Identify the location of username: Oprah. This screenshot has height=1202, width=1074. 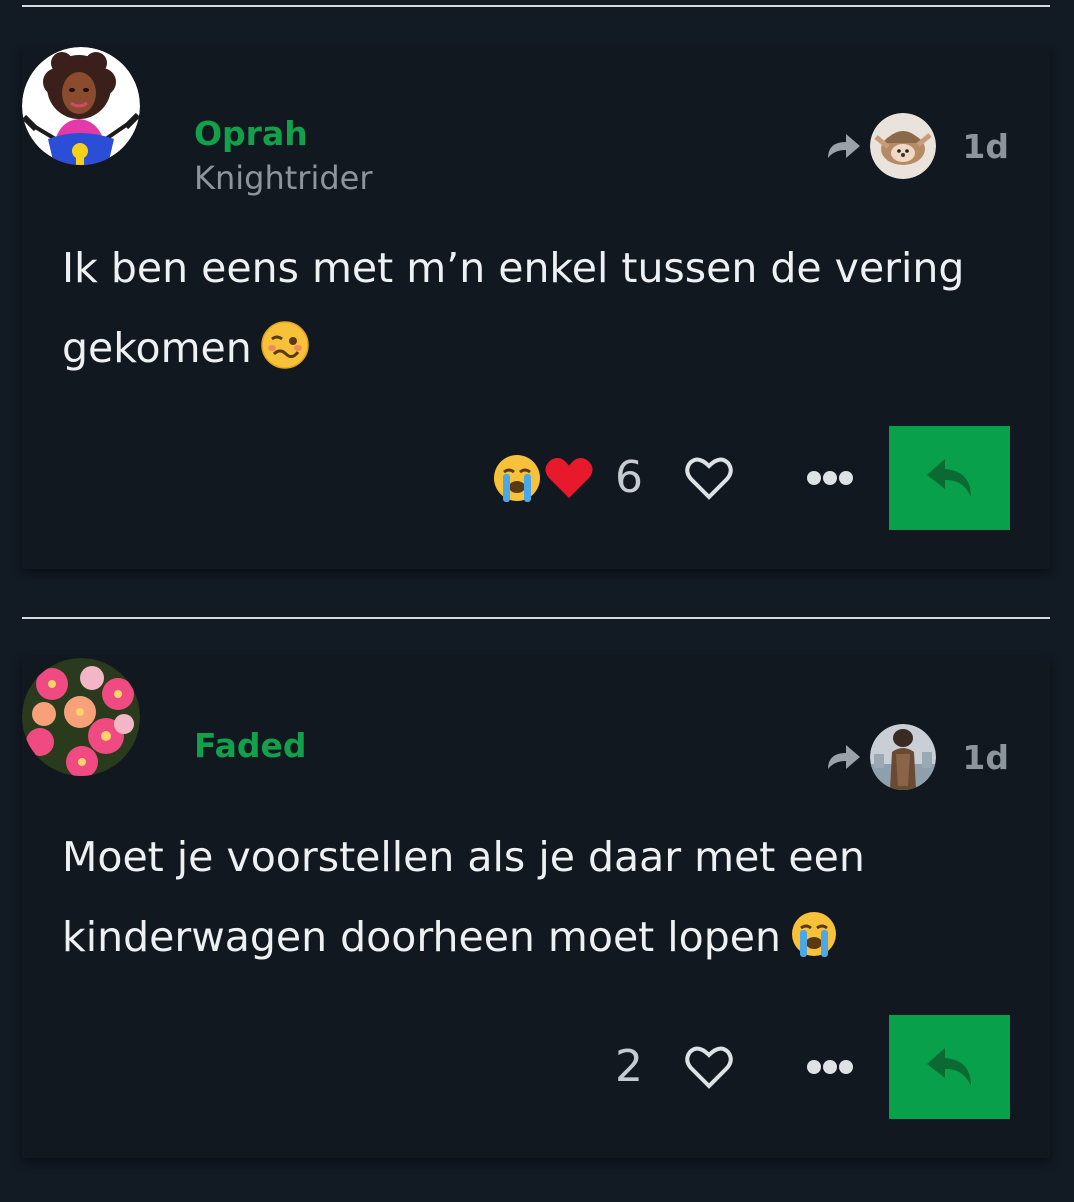
(251, 133).